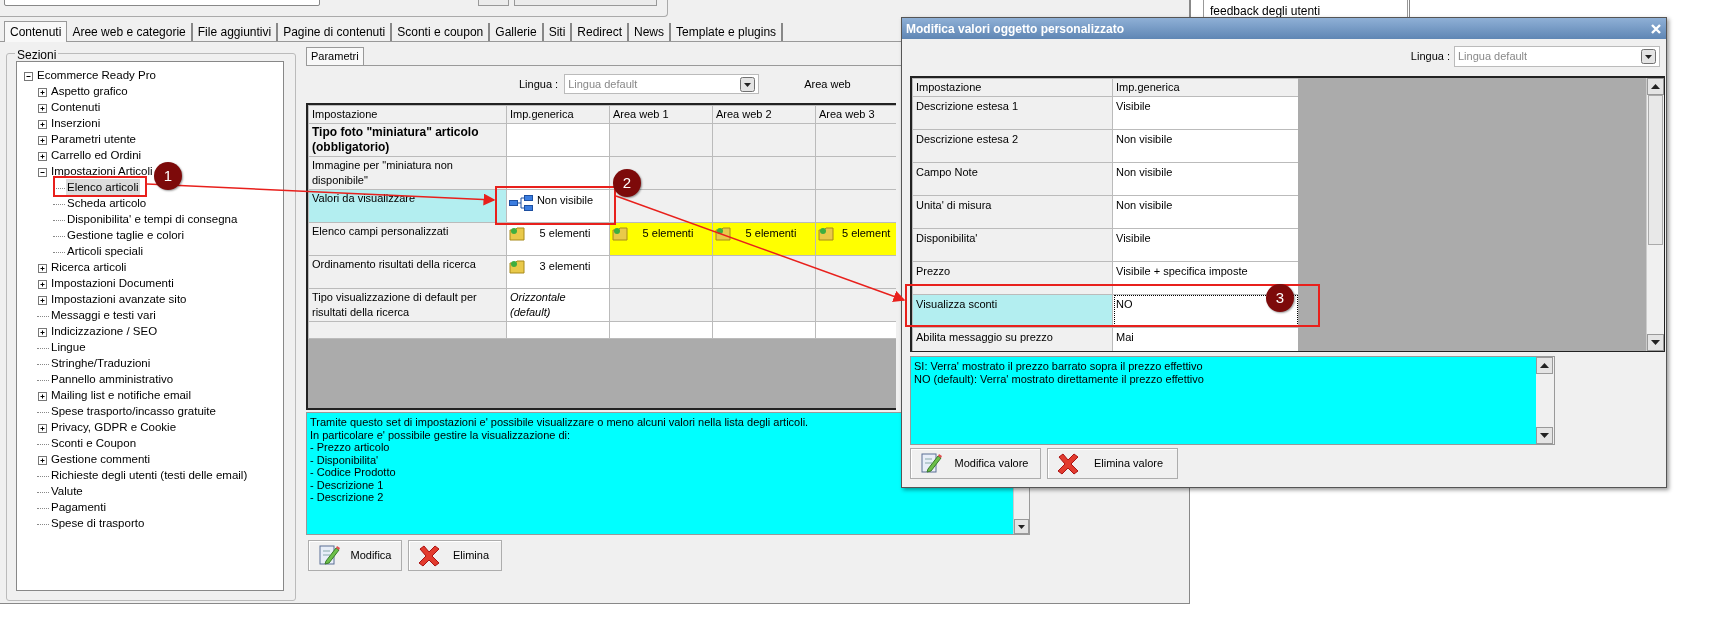 The height and width of the screenshot is (626, 1709). What do you see at coordinates (96, 76) in the screenshot?
I see `tree-item: Ecommerce Ready Pro` at bounding box center [96, 76].